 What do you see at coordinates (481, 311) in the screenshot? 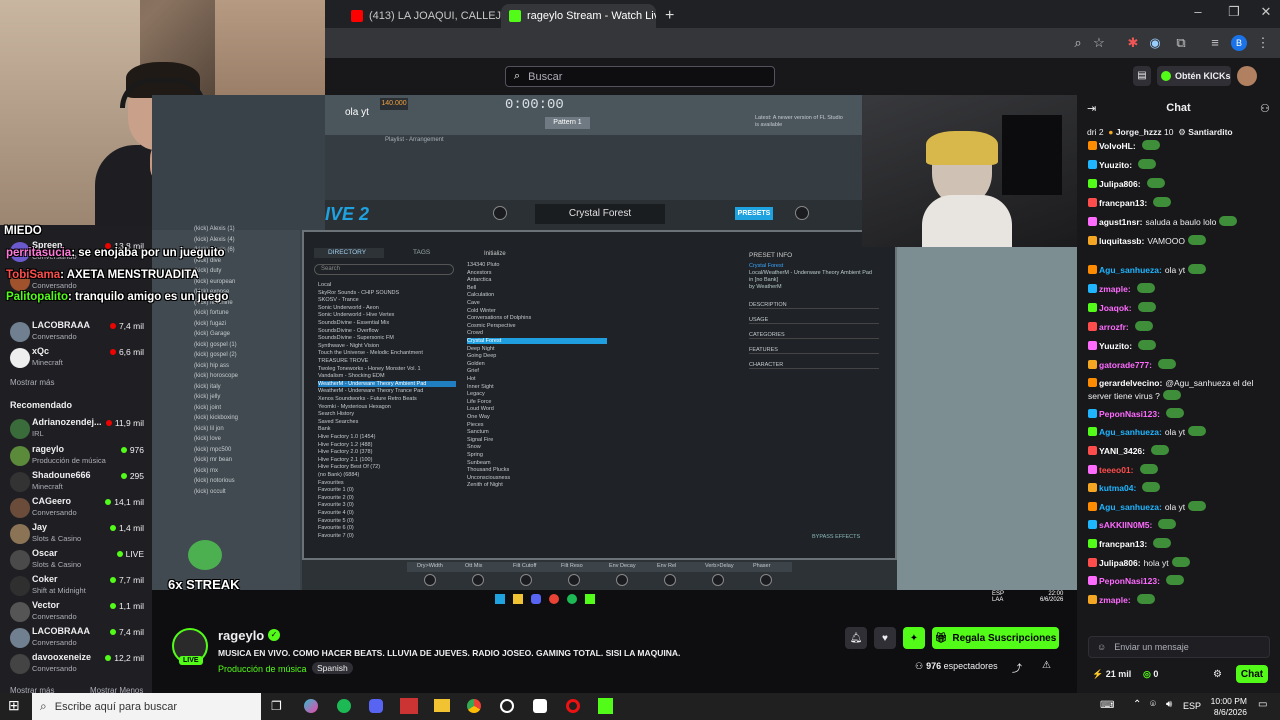
I see `preset-item: Cold Winter` at bounding box center [481, 311].